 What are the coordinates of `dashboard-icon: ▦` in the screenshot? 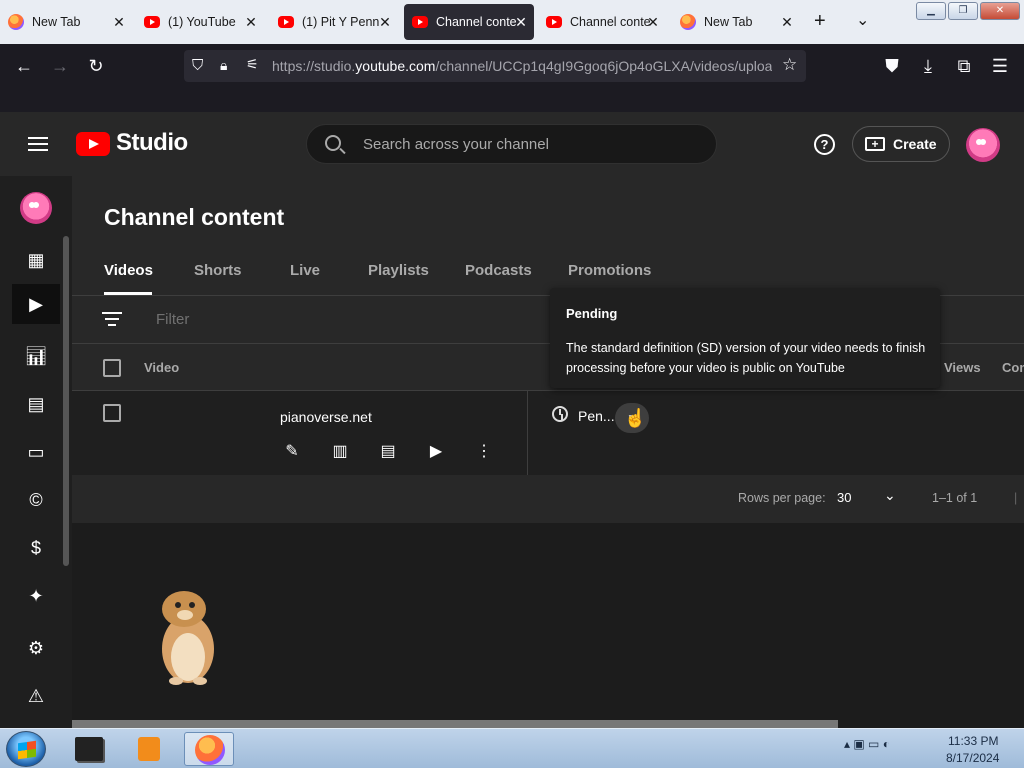 It's located at (36, 260).